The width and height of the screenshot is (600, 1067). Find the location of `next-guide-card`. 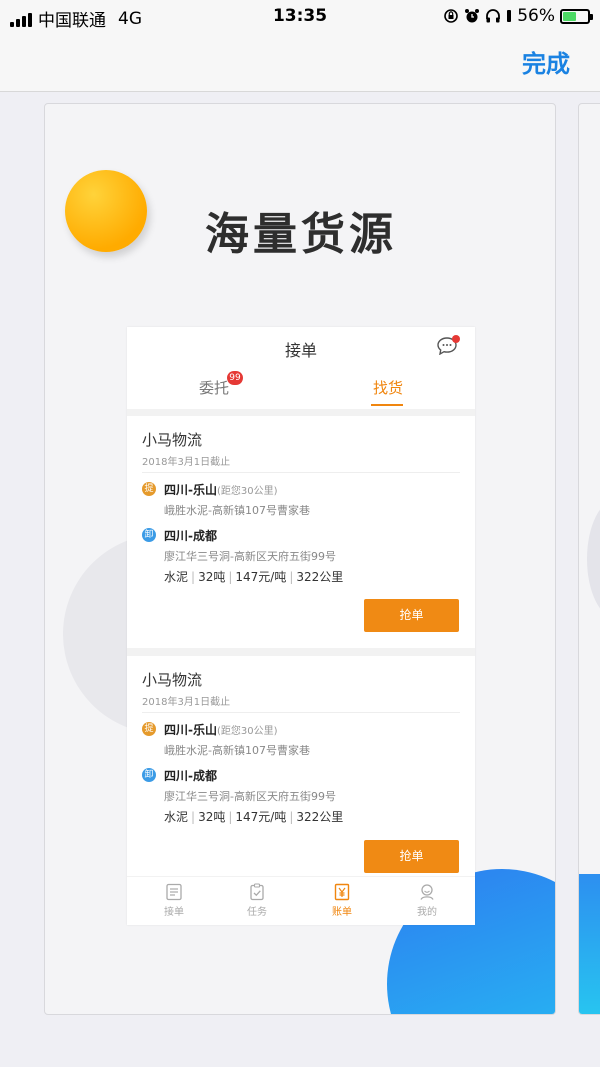

next-guide-card is located at coordinates (589, 559).